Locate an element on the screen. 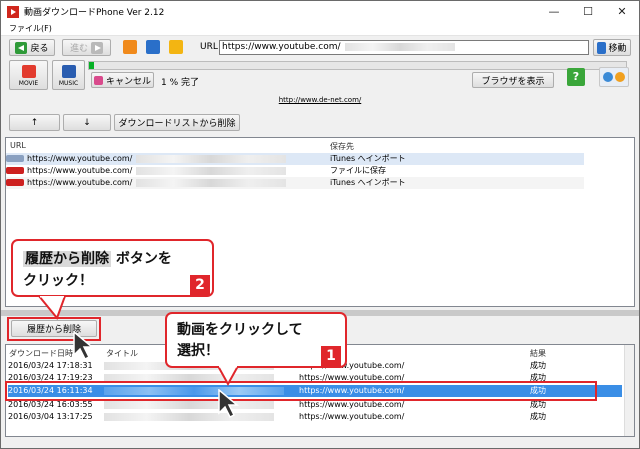 The height and width of the screenshot is (449, 640). forward-arrow-icon is located at coordinates (97, 47).